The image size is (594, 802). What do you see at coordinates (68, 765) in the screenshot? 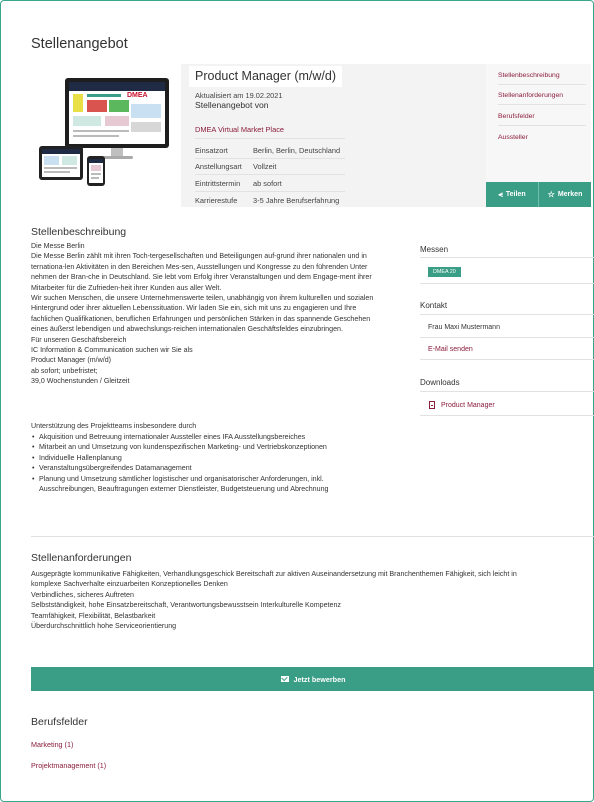
I see `field-link-projektmanagement: Projektmanagement (1)` at bounding box center [68, 765].